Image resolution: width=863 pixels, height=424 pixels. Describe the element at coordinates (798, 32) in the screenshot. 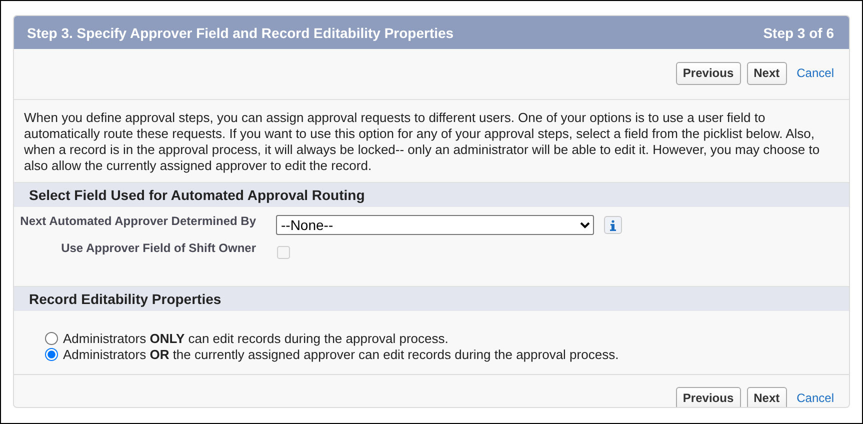

I see `step-counter: Step 3 of 6` at that location.